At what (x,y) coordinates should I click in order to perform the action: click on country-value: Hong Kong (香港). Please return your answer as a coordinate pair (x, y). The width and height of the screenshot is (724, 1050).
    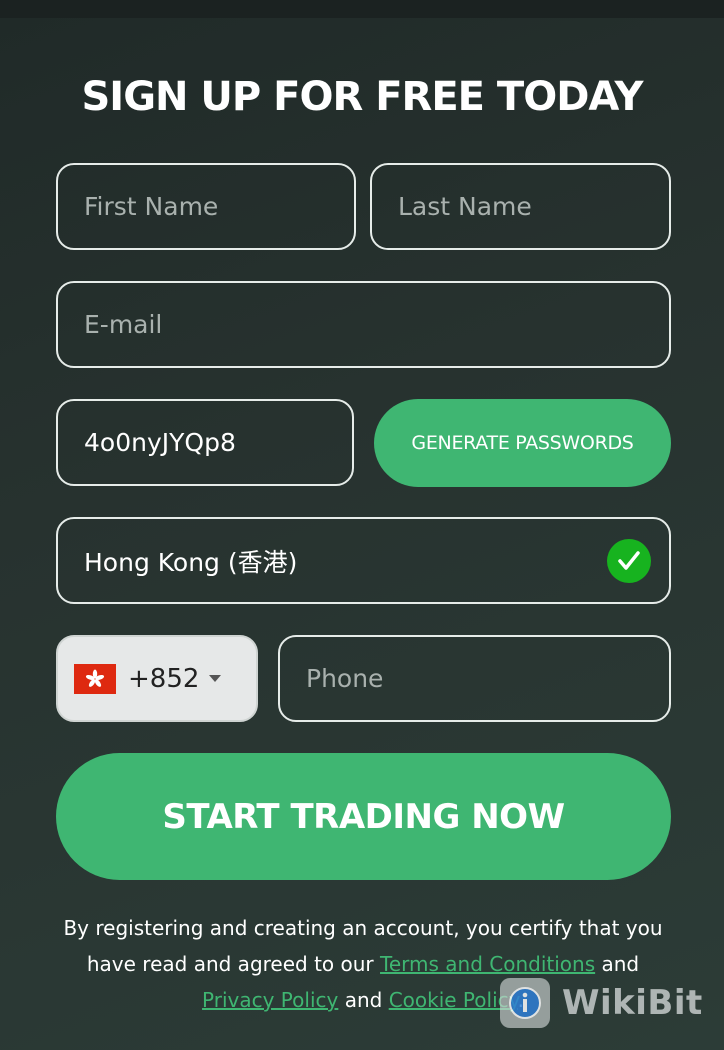
    Looking at the image, I should click on (191, 562).